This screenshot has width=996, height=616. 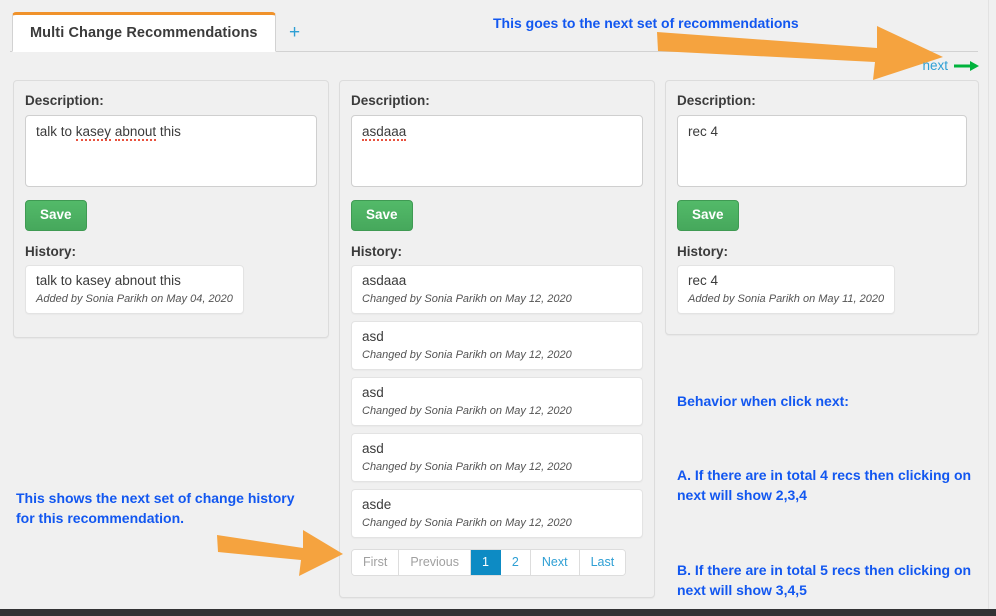 What do you see at coordinates (377, 251) in the screenshot?
I see `history-label-2: History:` at bounding box center [377, 251].